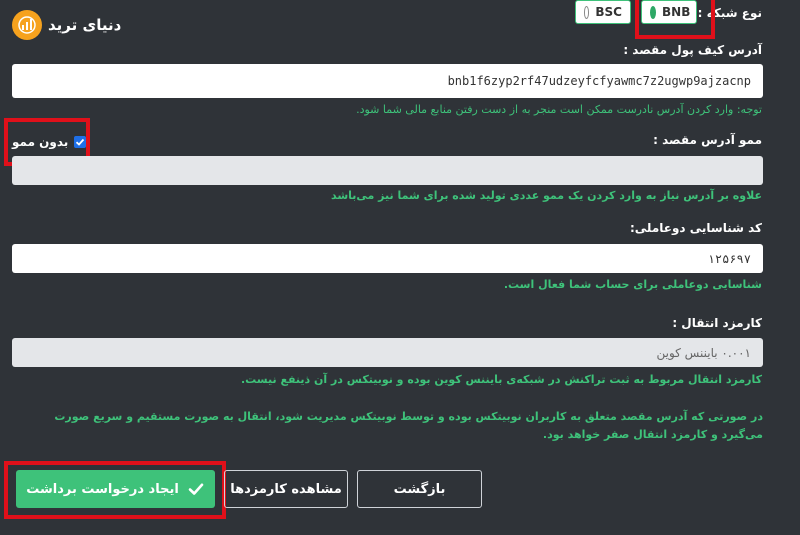  I want to click on memo-label: ممو آدرس مقصد :, so click(707, 140).